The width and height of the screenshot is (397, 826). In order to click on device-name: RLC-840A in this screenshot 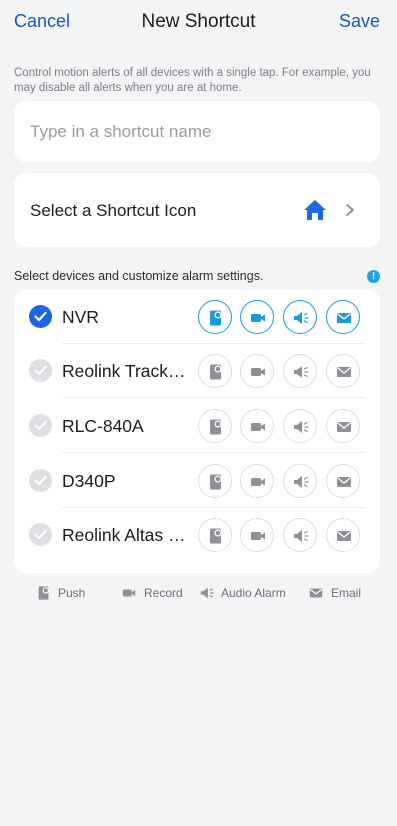, I will do `click(103, 426)`.